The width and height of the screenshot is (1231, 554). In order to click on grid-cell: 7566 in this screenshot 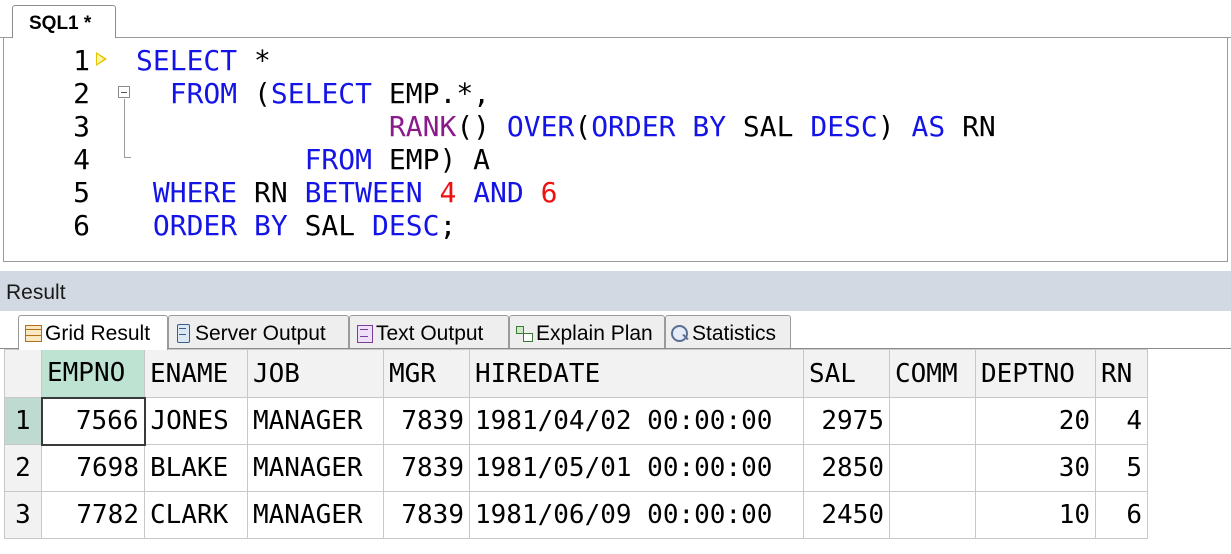, I will do `click(93, 421)`.